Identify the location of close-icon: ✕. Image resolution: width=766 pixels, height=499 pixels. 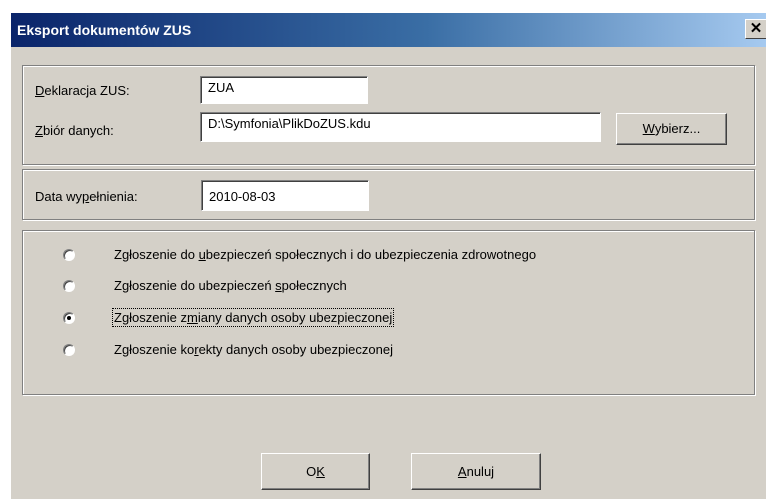
(756, 28).